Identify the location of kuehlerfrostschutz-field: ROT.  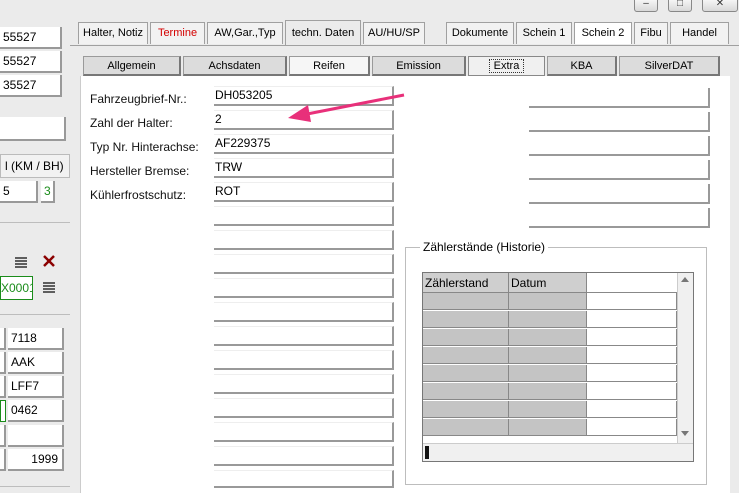
(304, 192).